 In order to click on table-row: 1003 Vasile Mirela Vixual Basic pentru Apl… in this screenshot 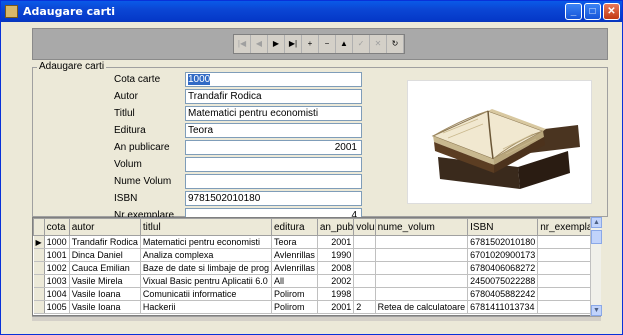, I will do `click(316, 281)`.